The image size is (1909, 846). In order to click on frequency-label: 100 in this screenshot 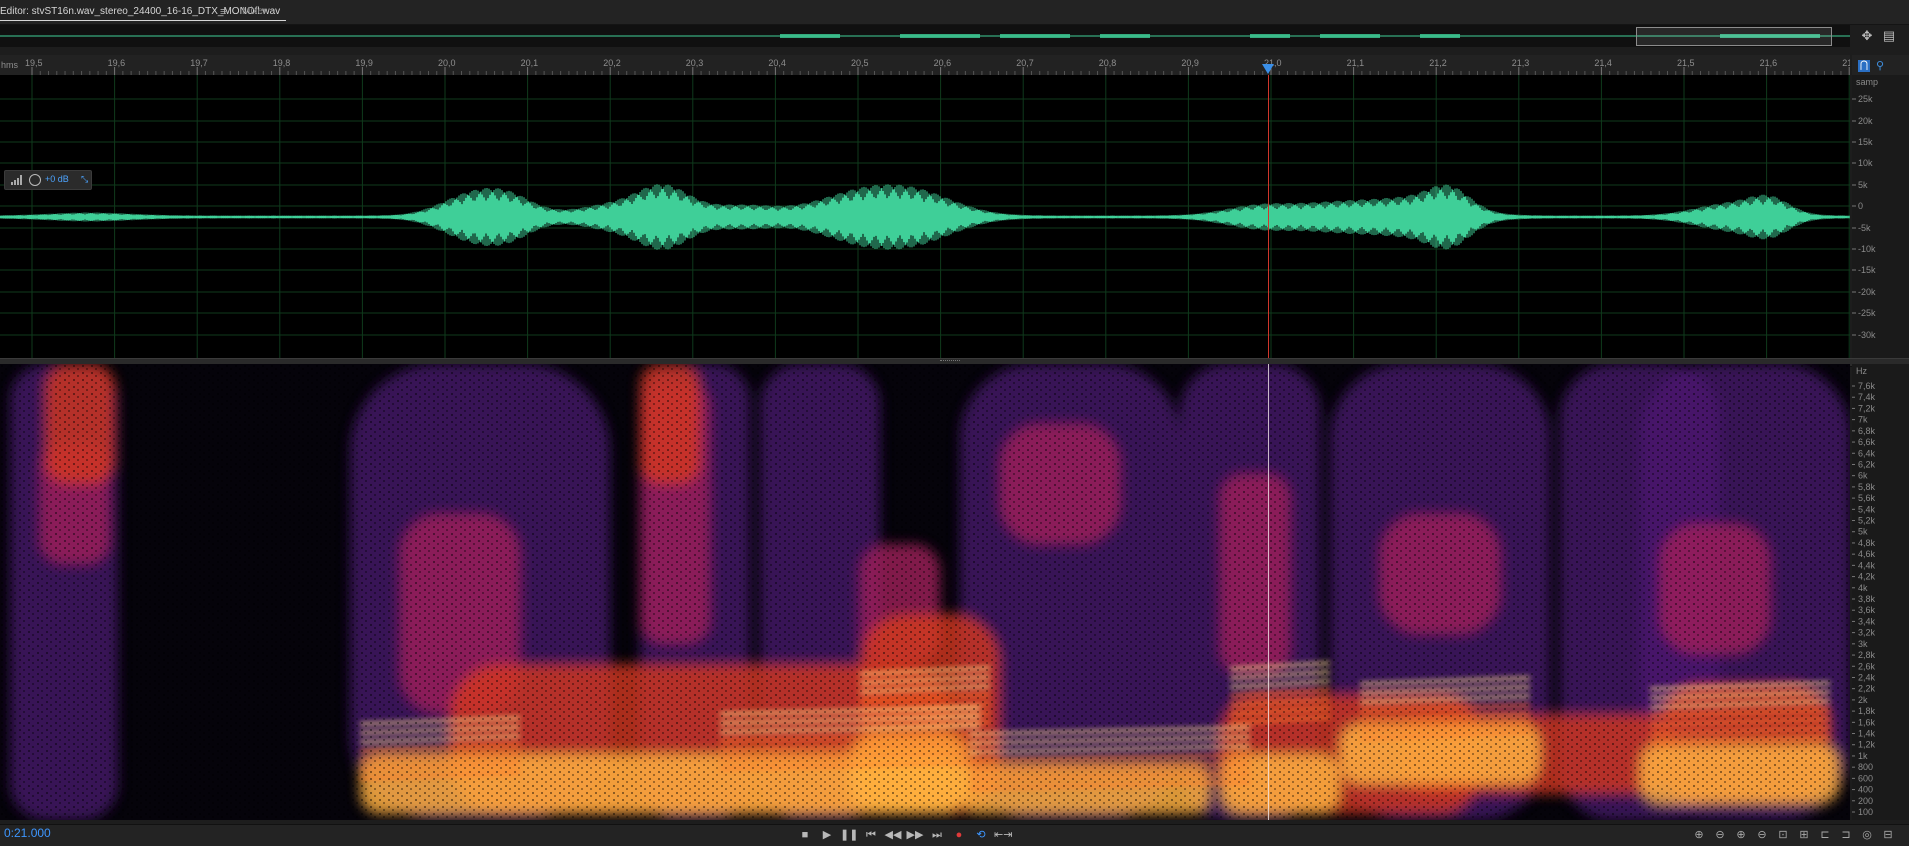, I will do `click(1865, 812)`.